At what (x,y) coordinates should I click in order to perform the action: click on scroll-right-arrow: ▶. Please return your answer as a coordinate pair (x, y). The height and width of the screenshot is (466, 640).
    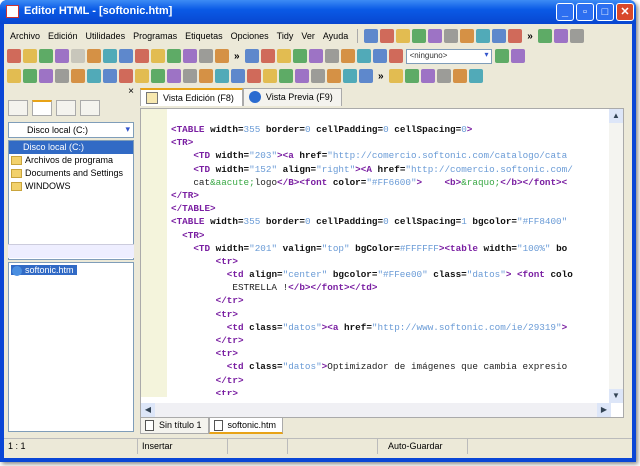
    Looking at the image, I should click on (604, 410).